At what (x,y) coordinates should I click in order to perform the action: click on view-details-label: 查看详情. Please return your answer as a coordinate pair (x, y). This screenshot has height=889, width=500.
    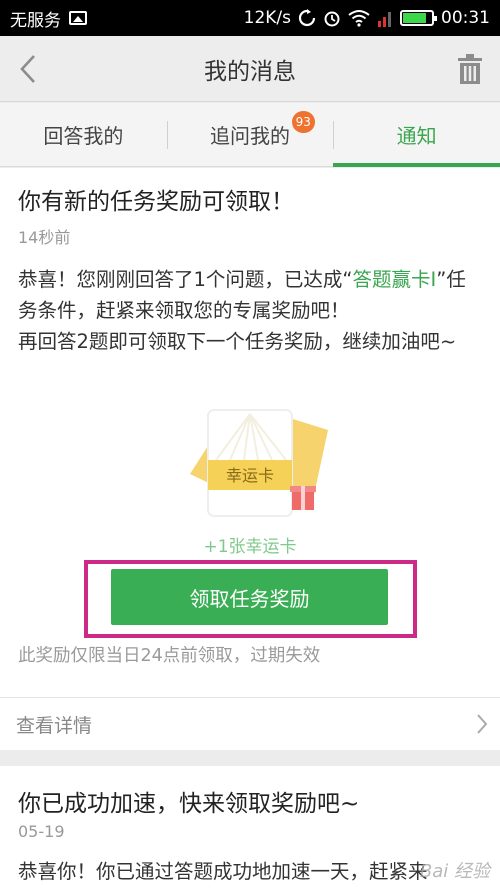
    Looking at the image, I should click on (54, 725).